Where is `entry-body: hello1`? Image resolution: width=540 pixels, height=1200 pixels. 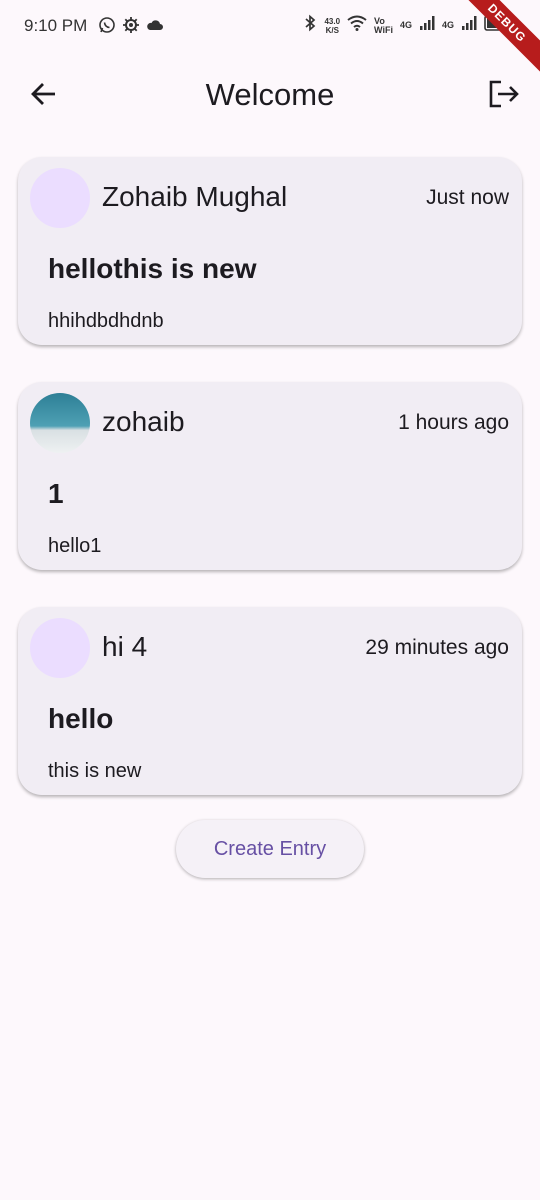
entry-body: hello1 is located at coordinates (75, 546).